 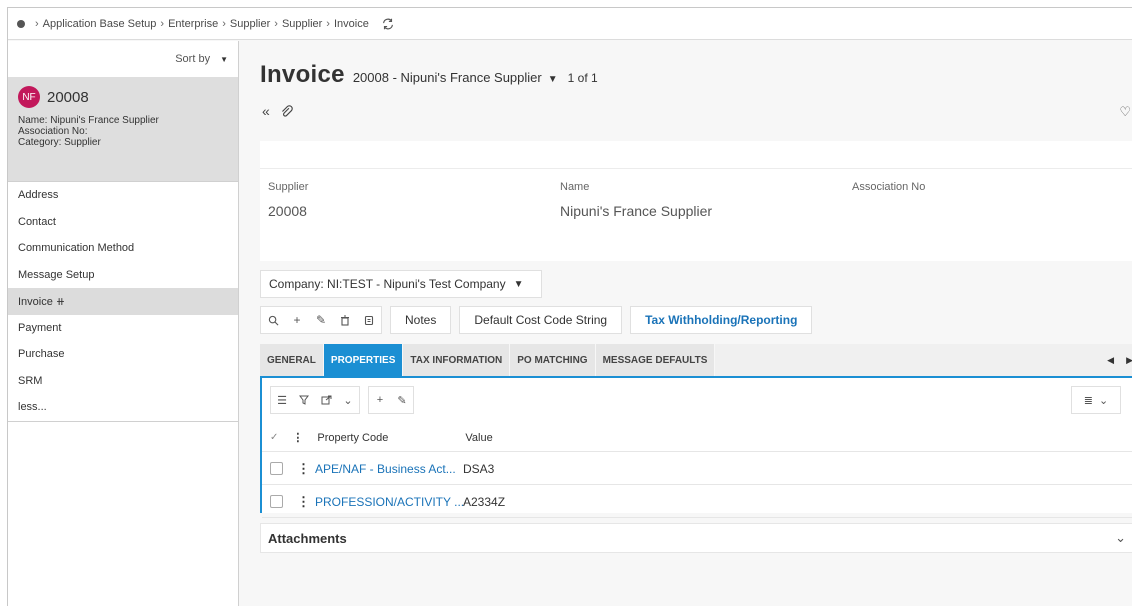 What do you see at coordinates (402, 400) in the screenshot?
I see `edit-row-icon: ✎` at bounding box center [402, 400].